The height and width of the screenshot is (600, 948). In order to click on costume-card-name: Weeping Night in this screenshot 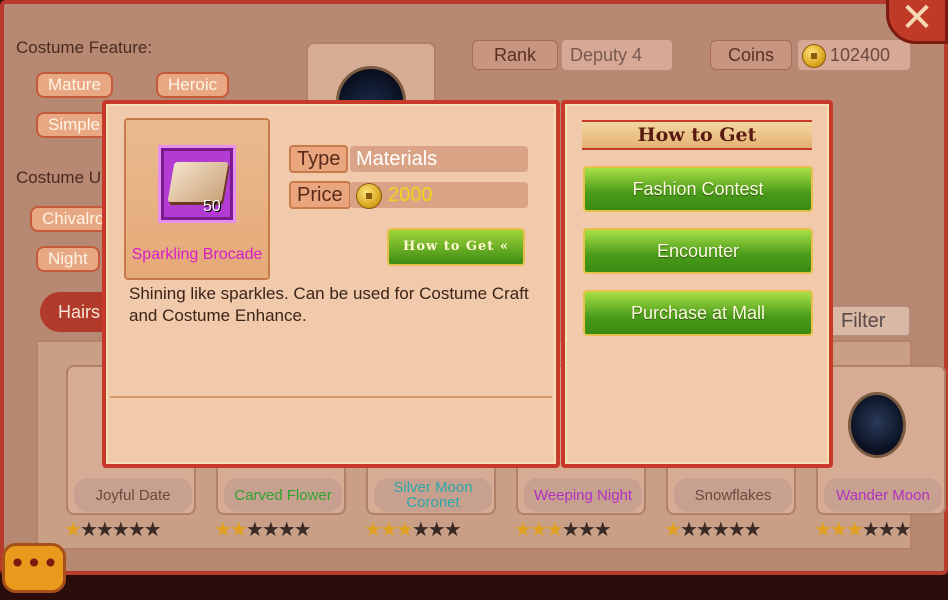, I will do `click(583, 495)`.